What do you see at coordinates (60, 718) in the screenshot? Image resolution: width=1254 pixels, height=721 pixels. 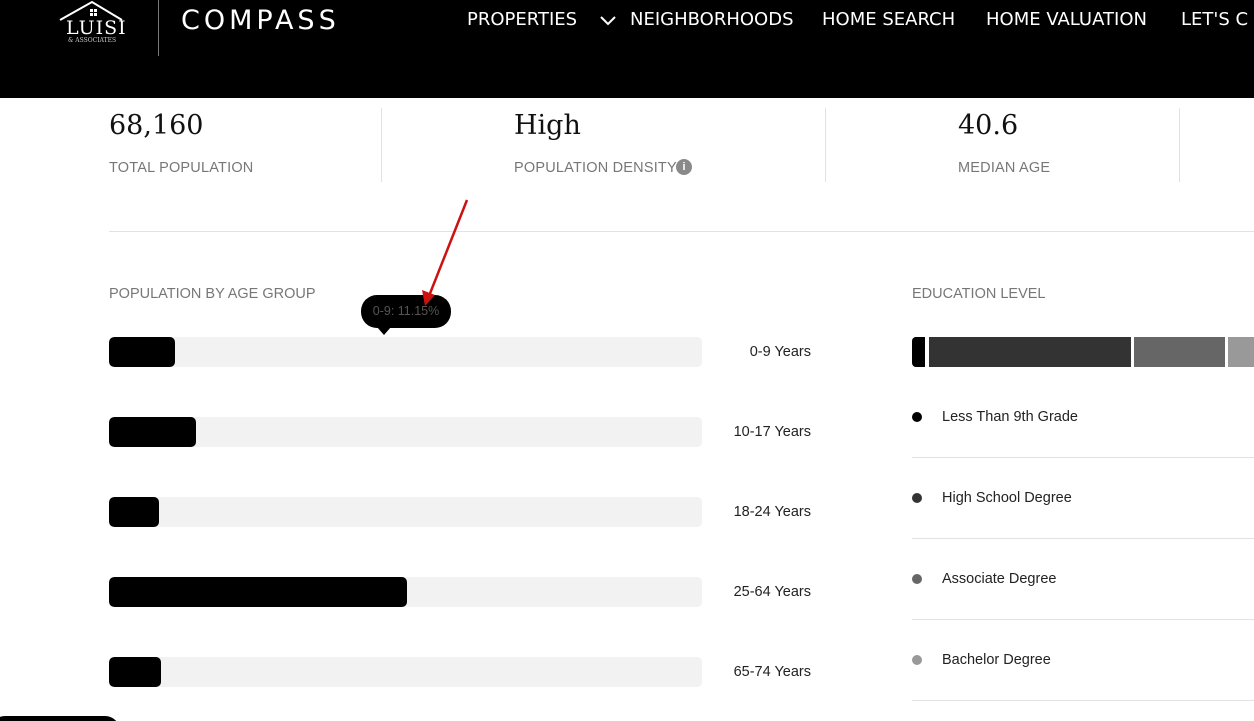 I see `chat-widget-button` at bounding box center [60, 718].